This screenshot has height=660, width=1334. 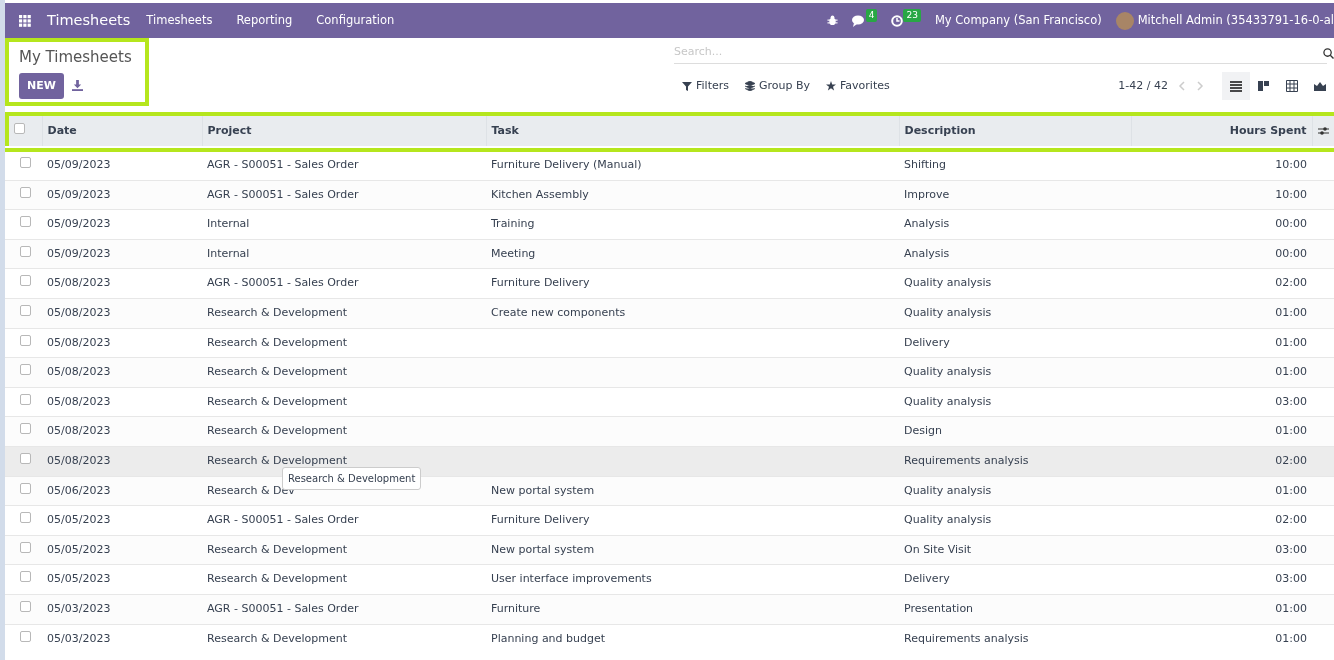 What do you see at coordinates (871, 15) in the screenshot?
I see `message-count: 4` at bounding box center [871, 15].